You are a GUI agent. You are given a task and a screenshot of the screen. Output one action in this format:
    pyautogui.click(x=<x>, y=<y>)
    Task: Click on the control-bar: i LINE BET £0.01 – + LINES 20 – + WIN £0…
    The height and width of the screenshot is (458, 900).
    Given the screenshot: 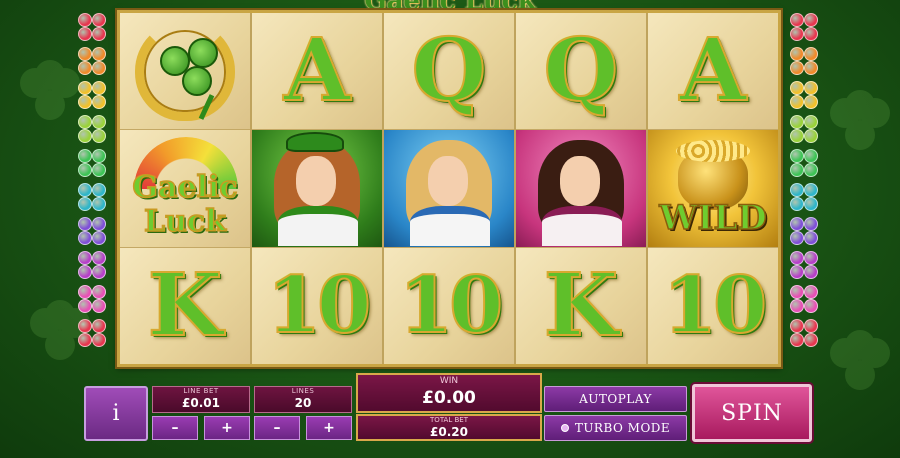 What is the action you would take?
    pyautogui.click(x=449, y=408)
    